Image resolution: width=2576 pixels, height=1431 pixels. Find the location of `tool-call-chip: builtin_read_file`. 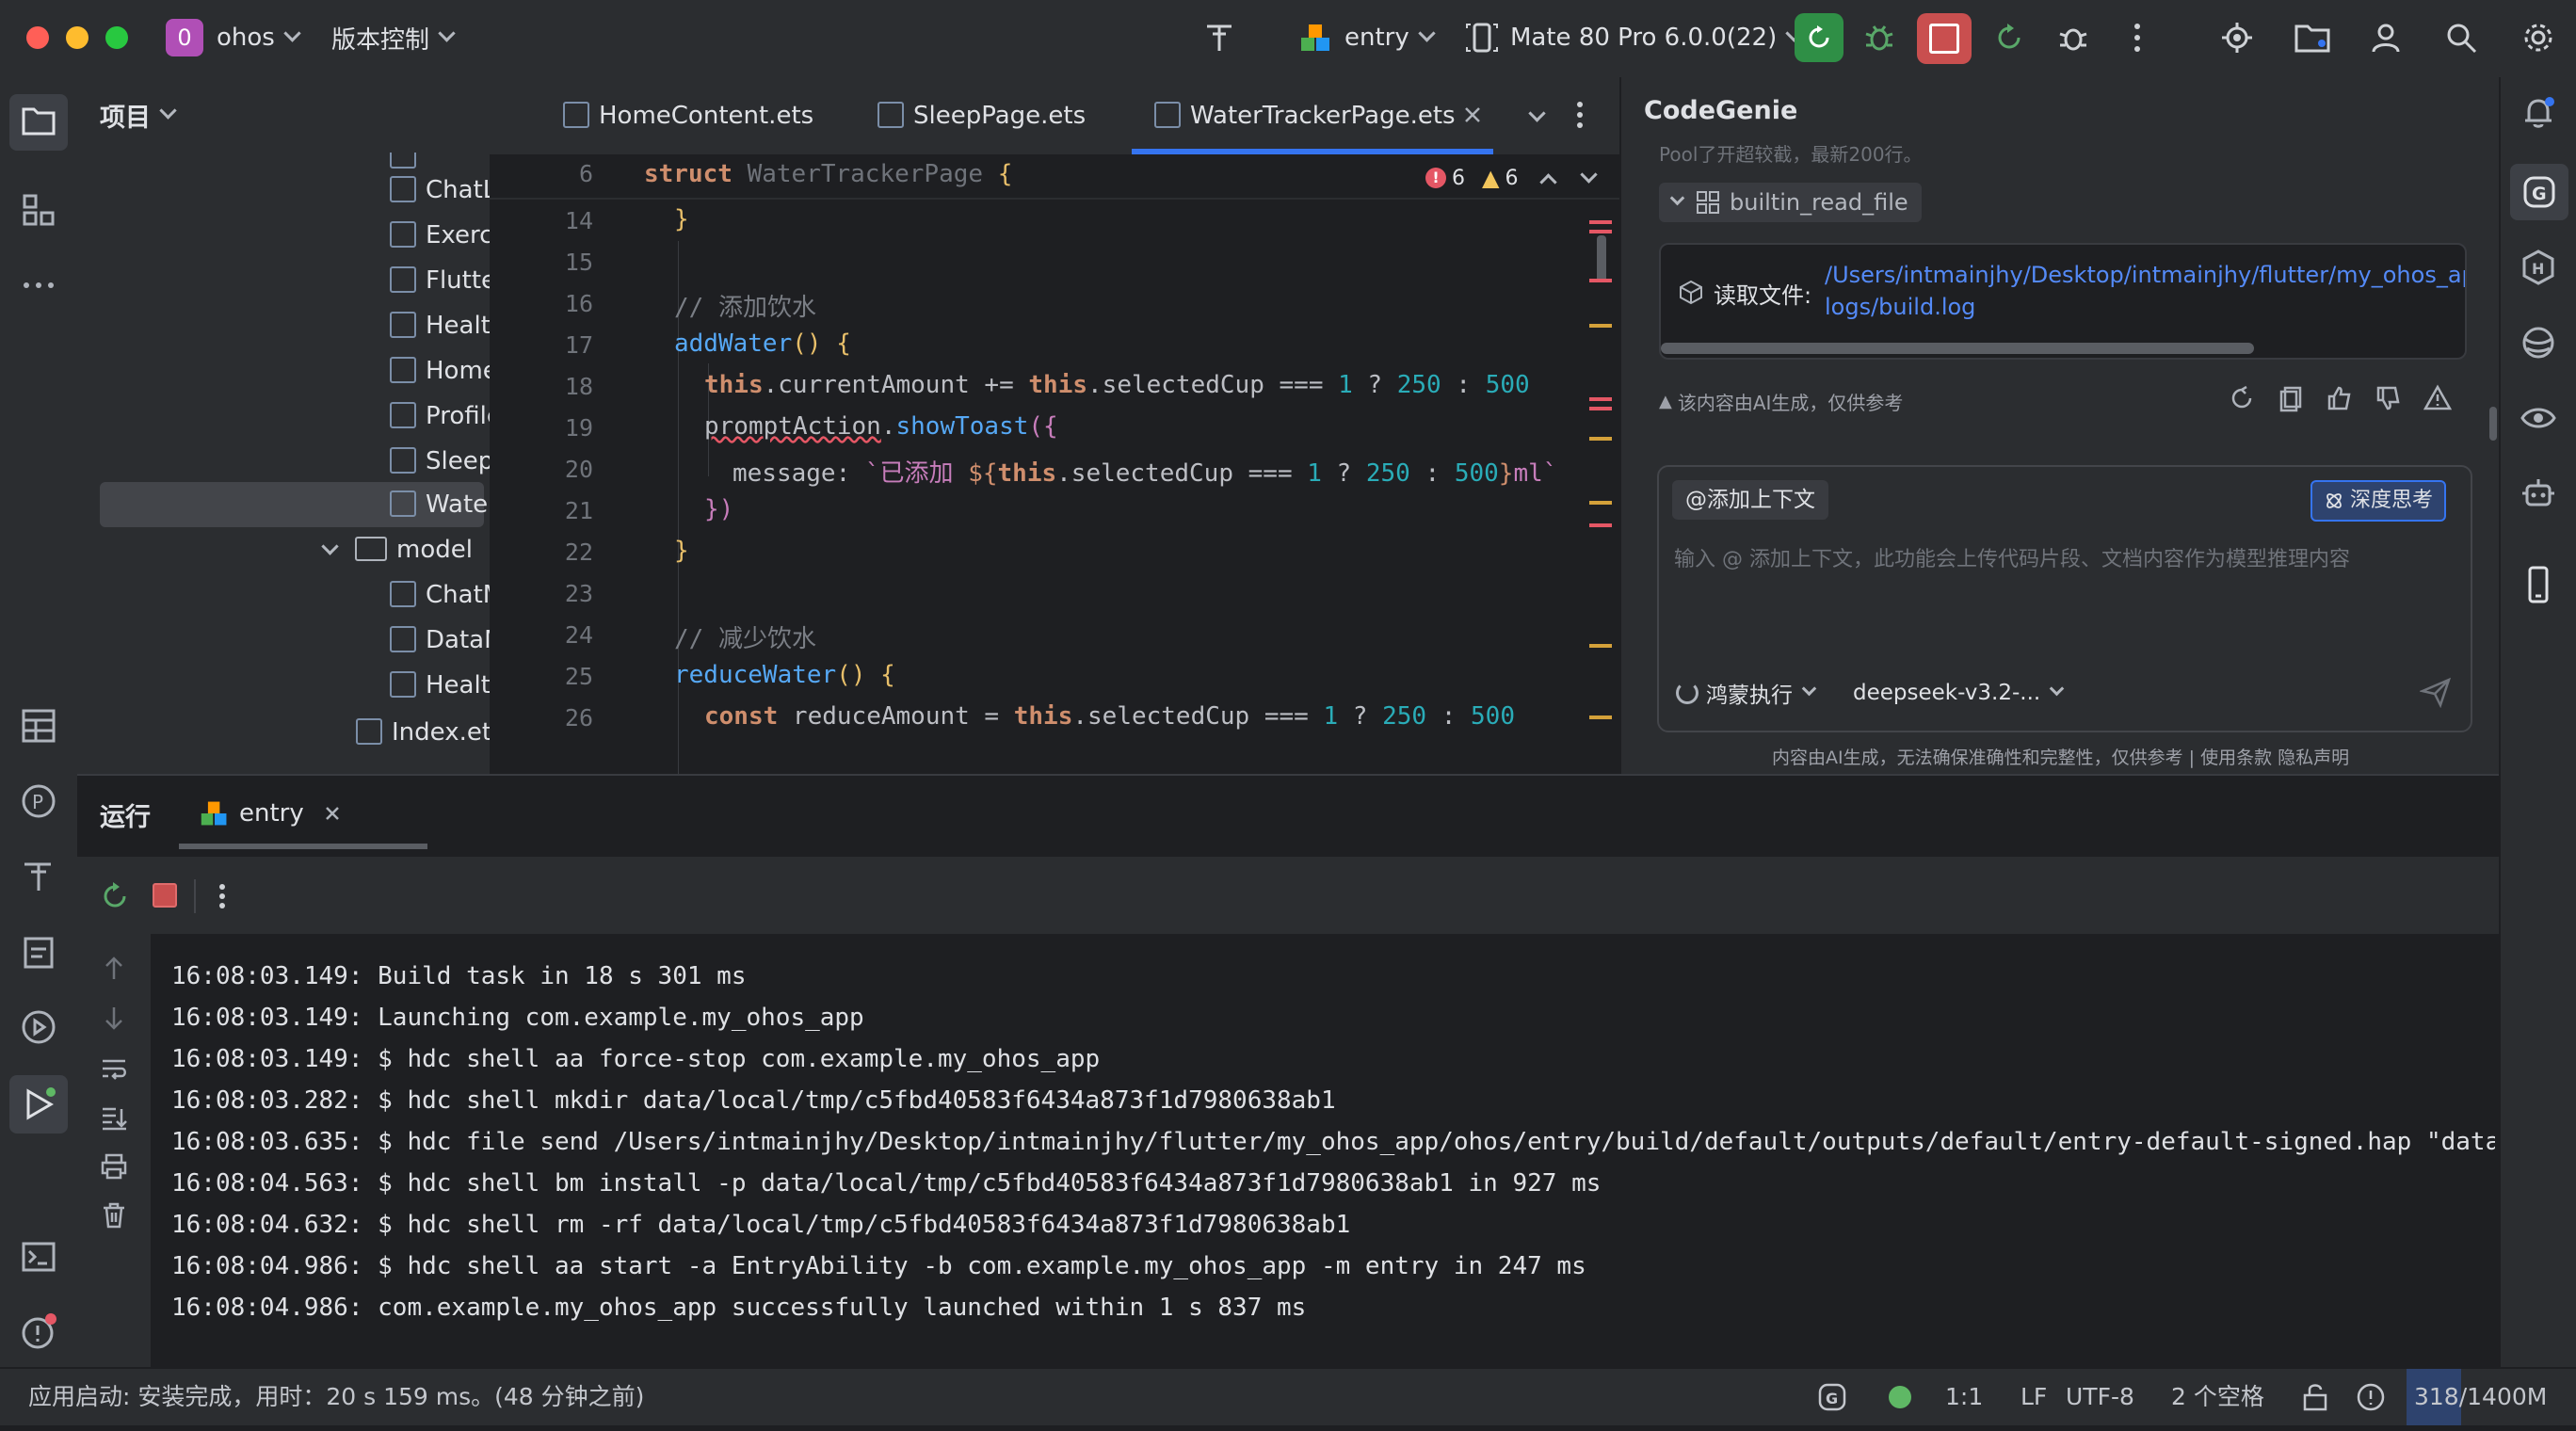

tool-call-chip: builtin_read_file is located at coordinates (1790, 202).